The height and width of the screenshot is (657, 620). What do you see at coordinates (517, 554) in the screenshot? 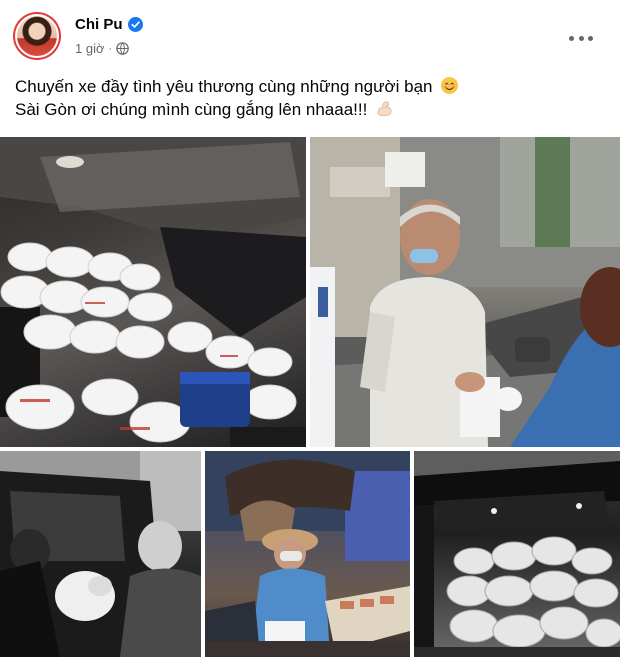
I see `photo-bw-van-bags` at bounding box center [517, 554].